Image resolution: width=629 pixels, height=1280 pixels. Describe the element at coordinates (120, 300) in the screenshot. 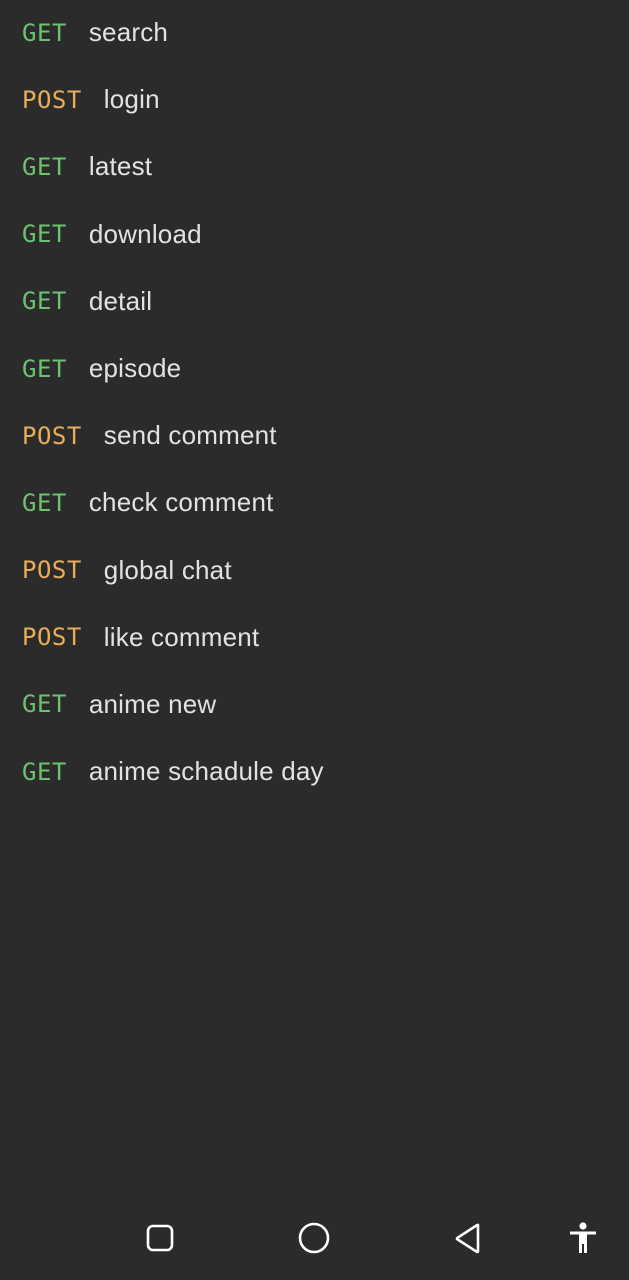

I see `endpoint-name: detail` at that location.